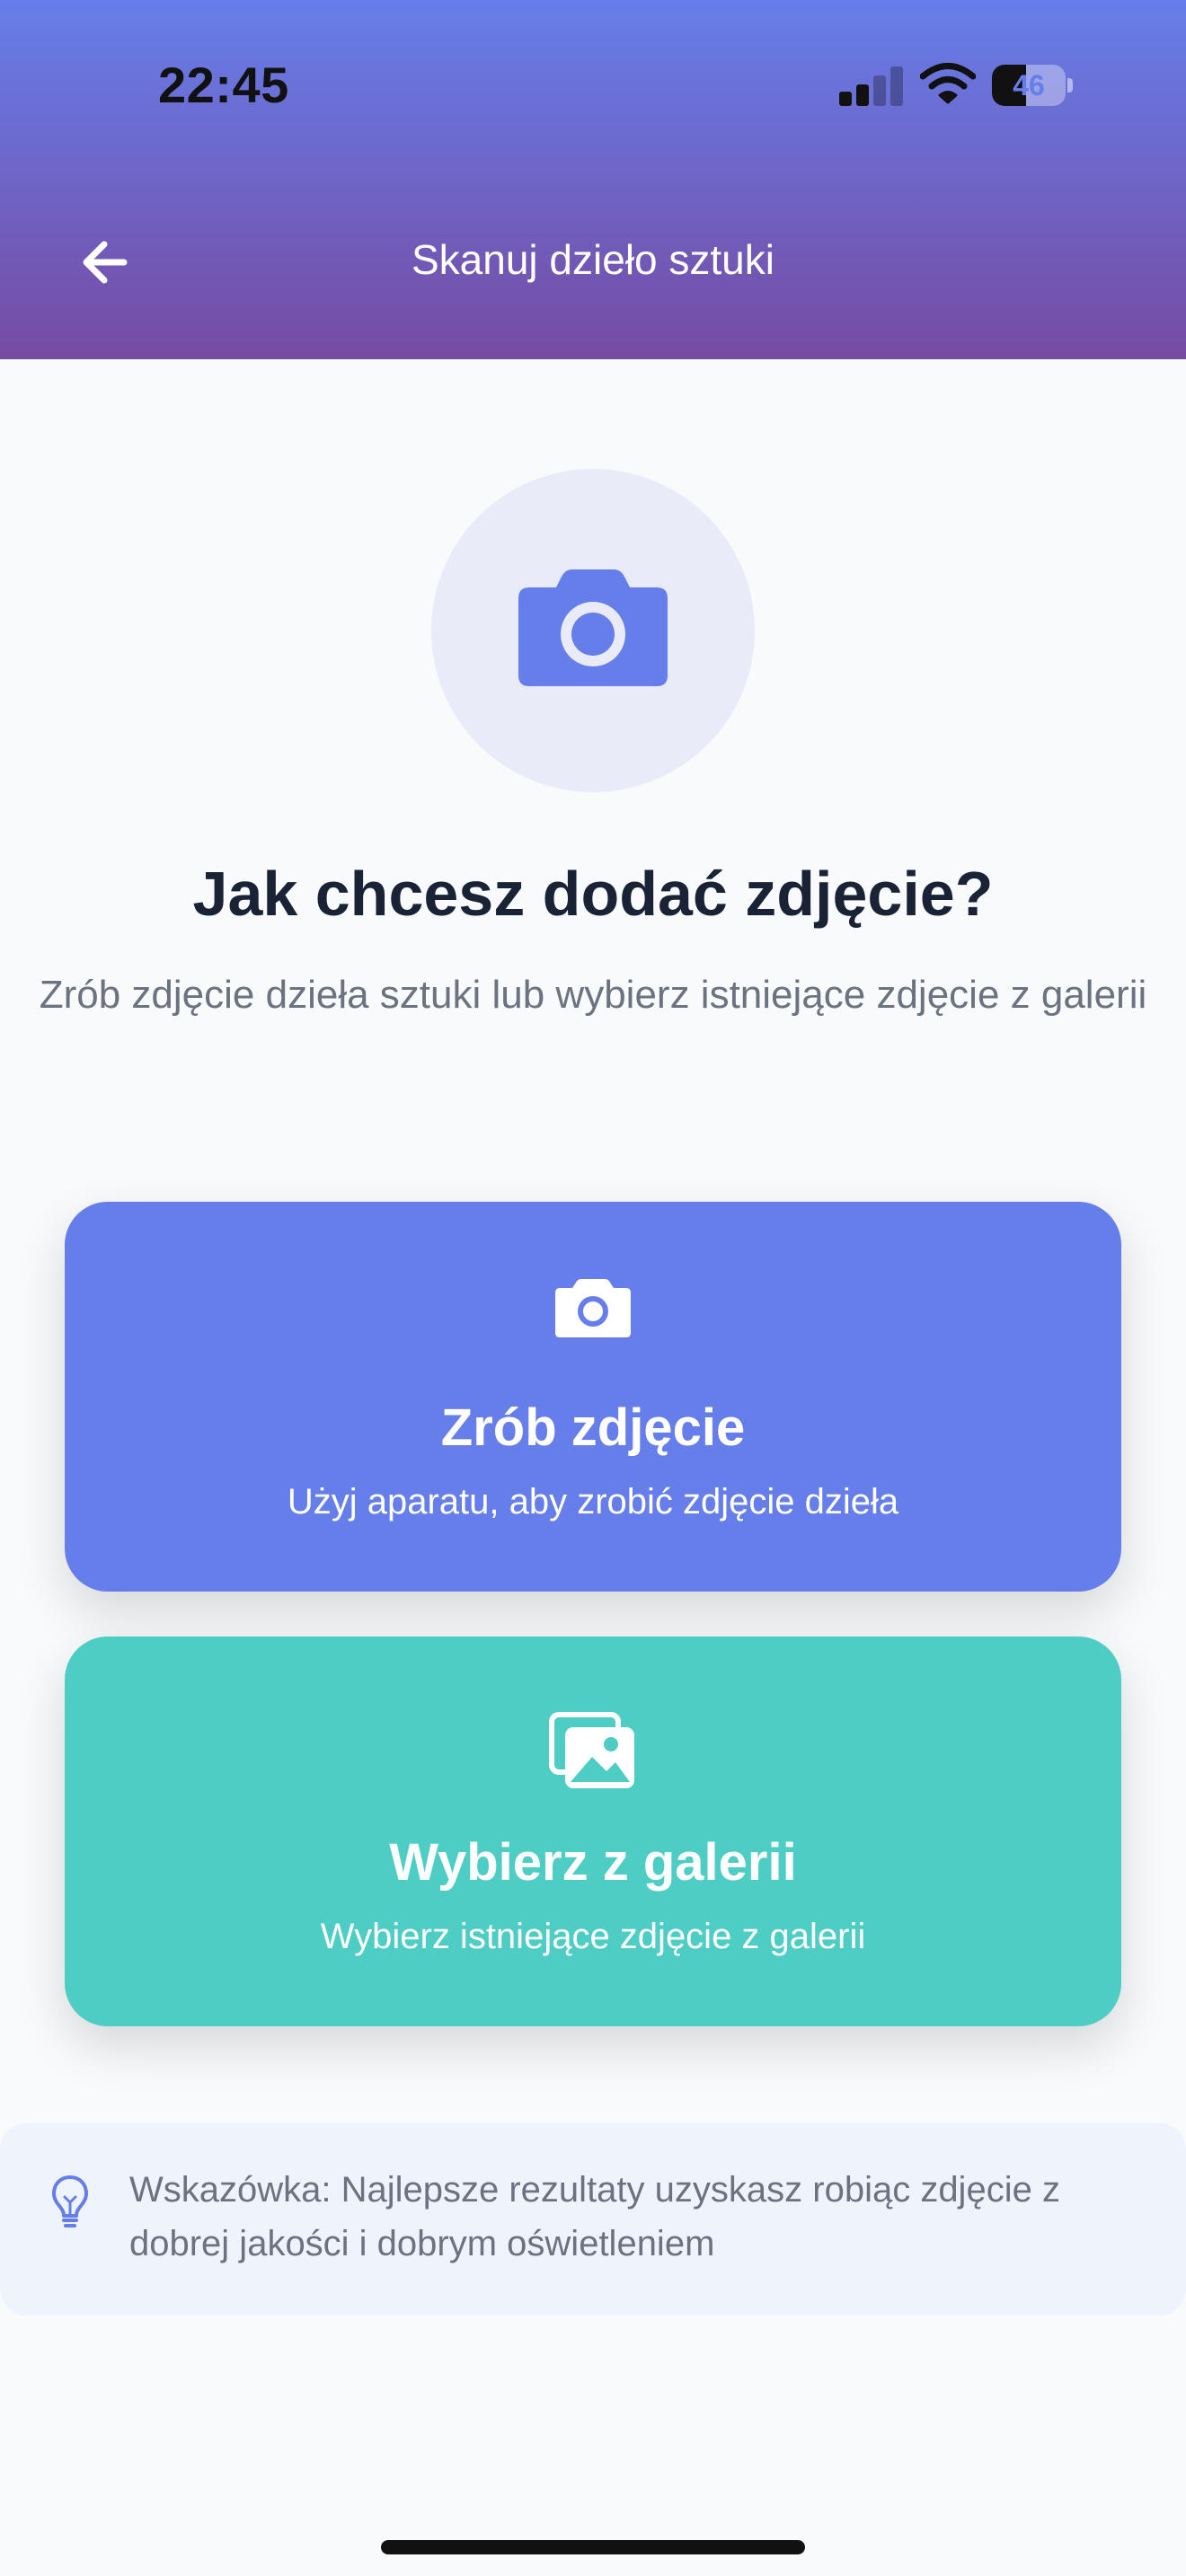 This screenshot has width=1186, height=2576. I want to click on battery-indicator: 46, so click(1032, 85).